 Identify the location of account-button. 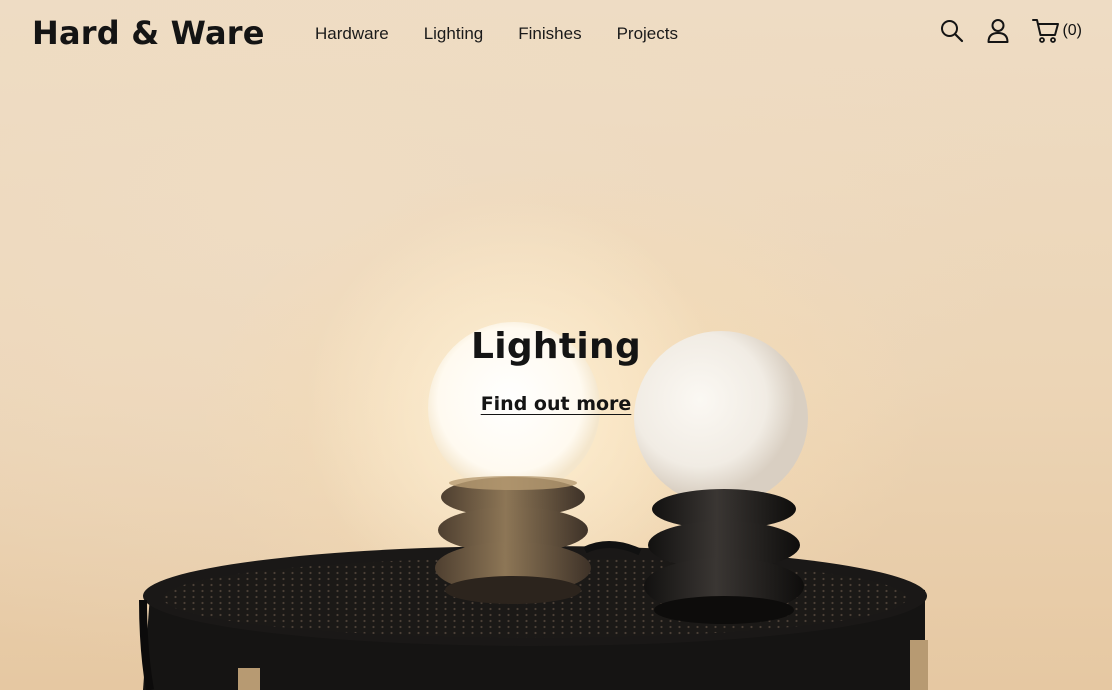
(998, 31).